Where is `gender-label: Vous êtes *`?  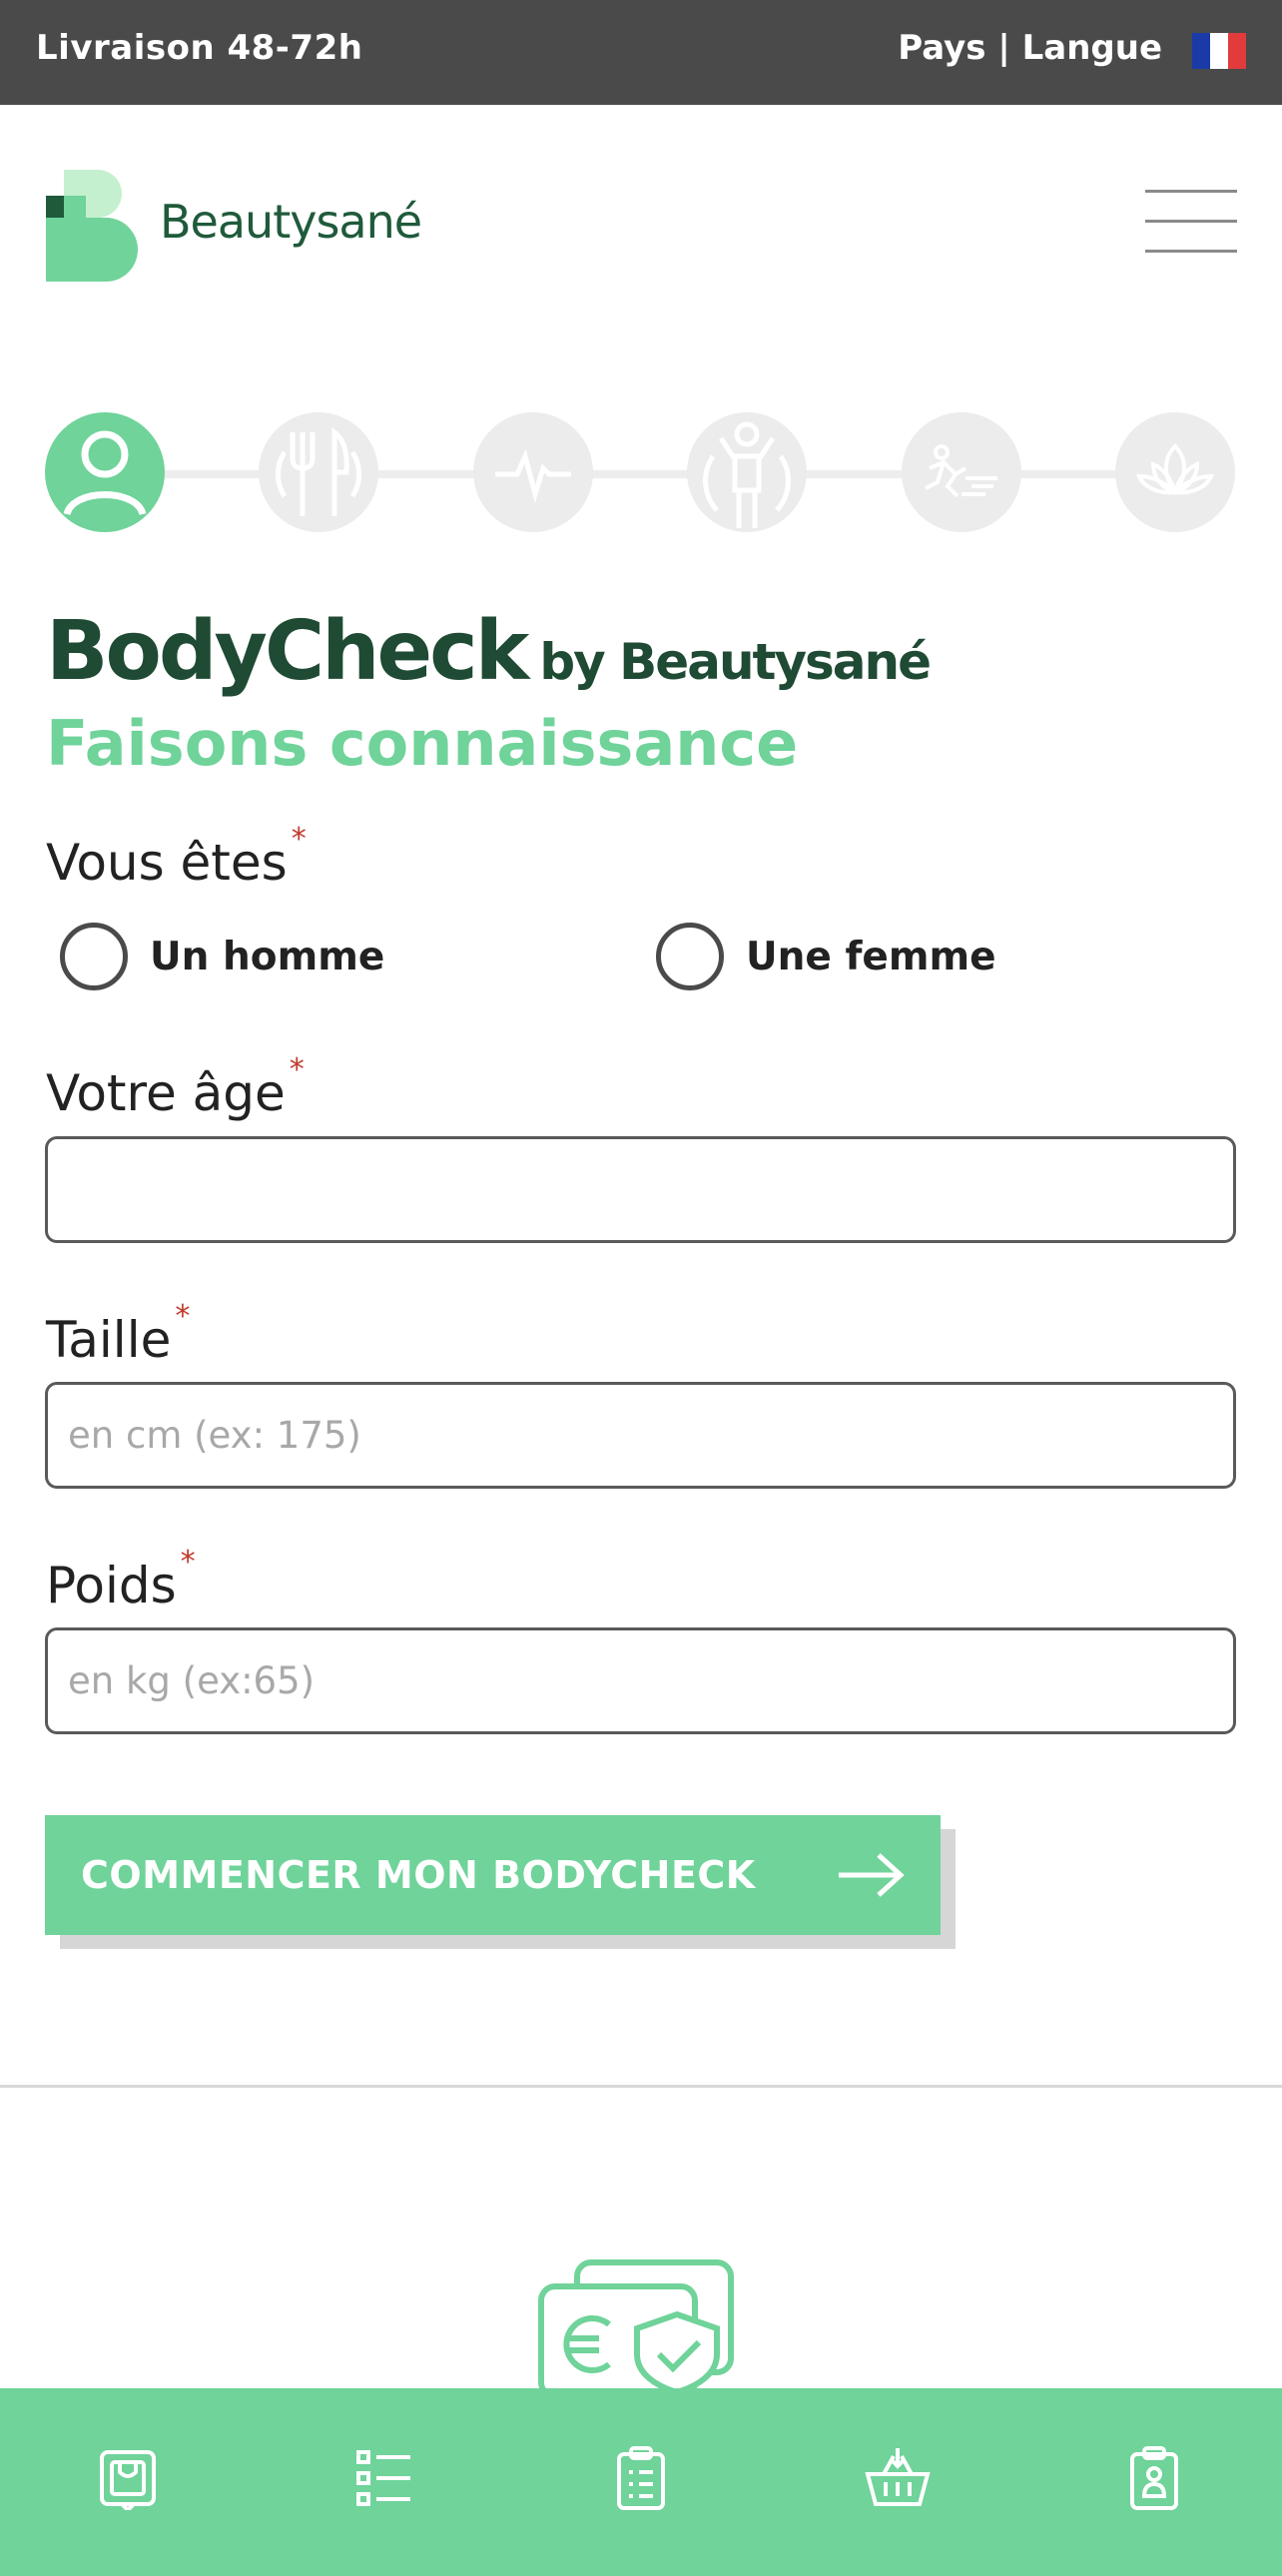 gender-label: Vous êtes * is located at coordinates (176, 857).